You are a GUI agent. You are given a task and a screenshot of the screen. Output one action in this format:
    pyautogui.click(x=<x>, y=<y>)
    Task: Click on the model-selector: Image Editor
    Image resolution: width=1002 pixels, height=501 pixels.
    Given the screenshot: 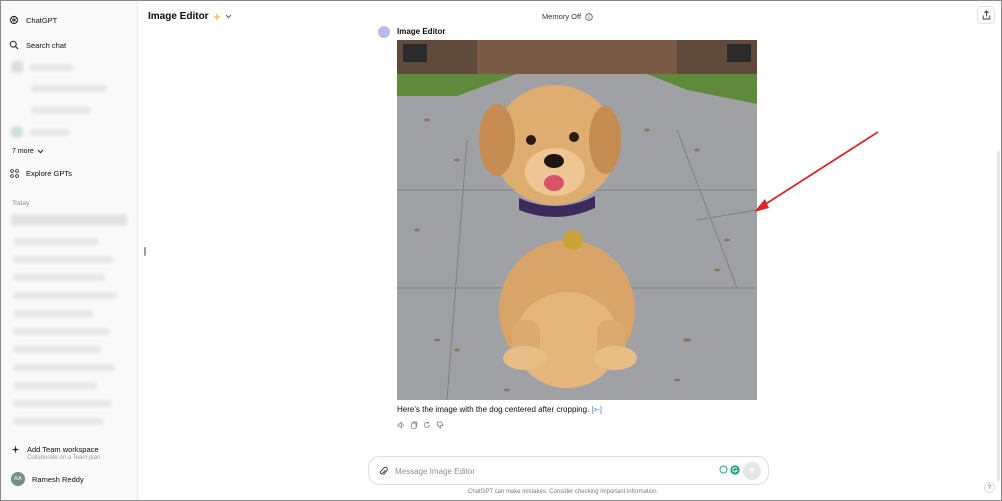 What is the action you would take?
    pyautogui.click(x=190, y=16)
    